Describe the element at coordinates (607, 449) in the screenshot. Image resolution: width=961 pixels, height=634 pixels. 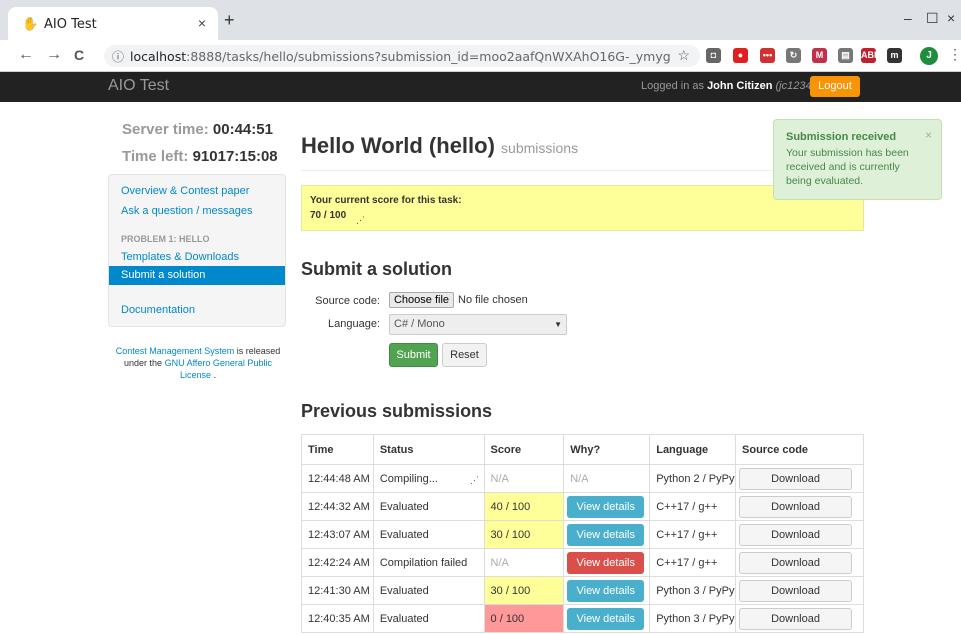
I see `column-header-why: Why?` at that location.